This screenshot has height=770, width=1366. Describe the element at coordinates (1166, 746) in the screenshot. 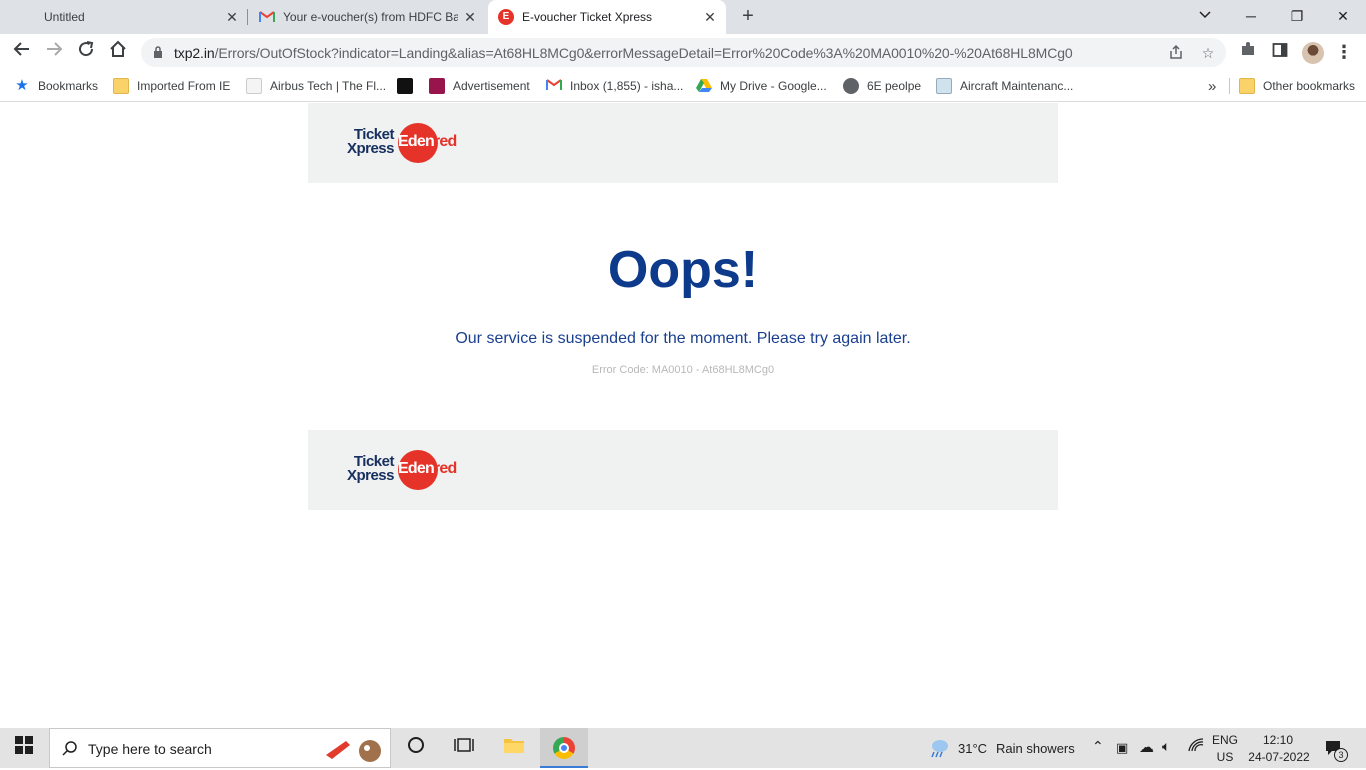

I see `volume-icon: 🔈︎` at that location.